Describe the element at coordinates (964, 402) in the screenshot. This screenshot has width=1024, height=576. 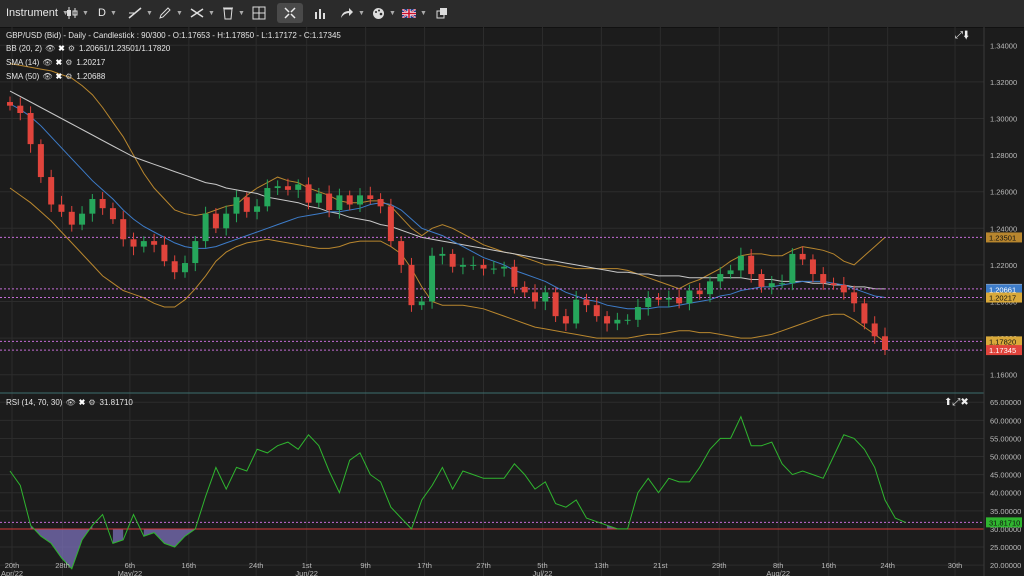
I see `close-pane-icon: ✖` at that location.